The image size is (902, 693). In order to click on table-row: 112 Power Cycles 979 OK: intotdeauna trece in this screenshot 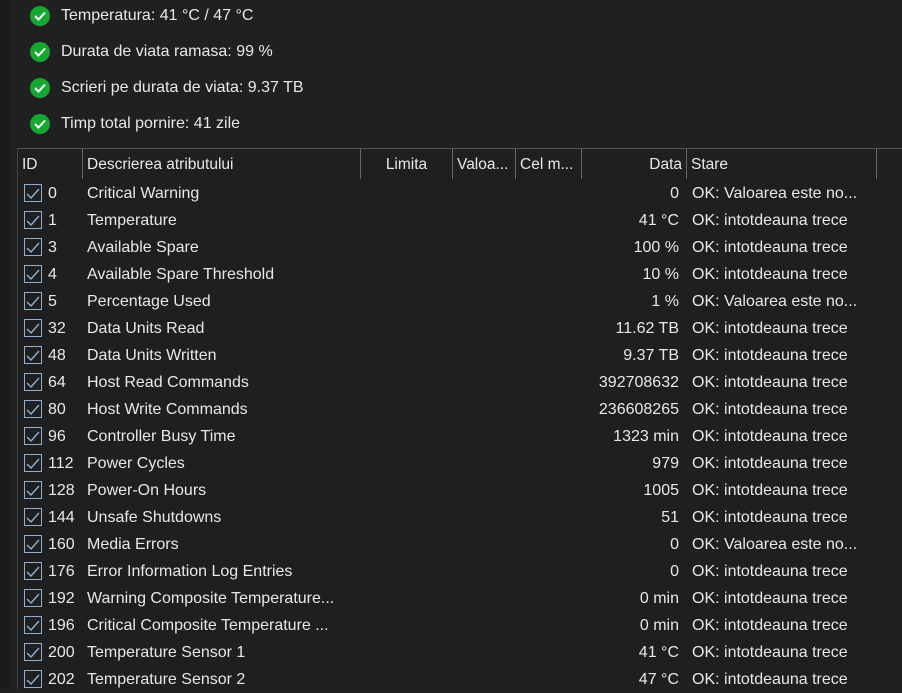, I will do `click(460, 463)`.